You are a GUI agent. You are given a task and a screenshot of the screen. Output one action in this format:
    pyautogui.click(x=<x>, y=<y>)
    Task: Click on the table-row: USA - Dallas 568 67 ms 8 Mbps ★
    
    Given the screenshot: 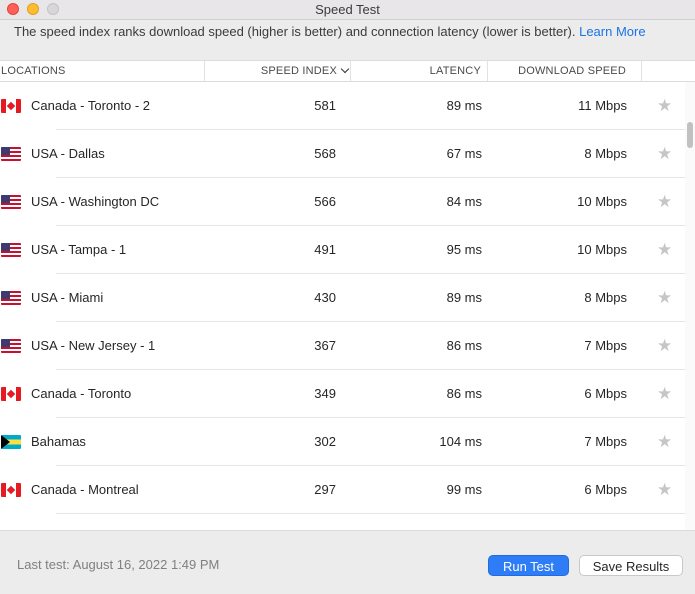 What is the action you would take?
    pyautogui.click(x=342, y=154)
    